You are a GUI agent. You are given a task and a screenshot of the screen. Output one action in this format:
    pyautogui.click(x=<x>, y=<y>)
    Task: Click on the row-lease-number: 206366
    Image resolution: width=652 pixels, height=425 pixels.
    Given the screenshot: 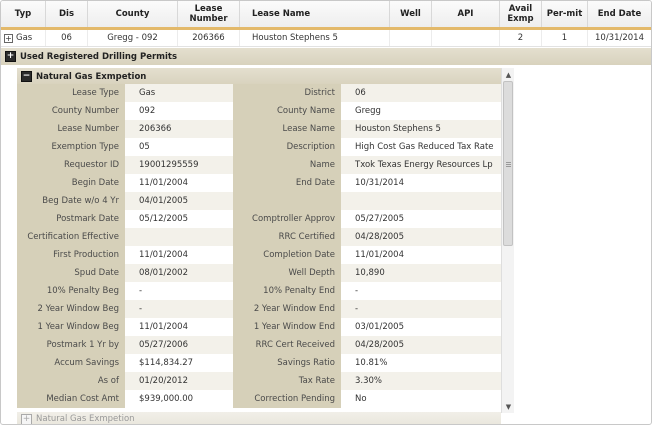 What is the action you would take?
    pyautogui.click(x=209, y=38)
    